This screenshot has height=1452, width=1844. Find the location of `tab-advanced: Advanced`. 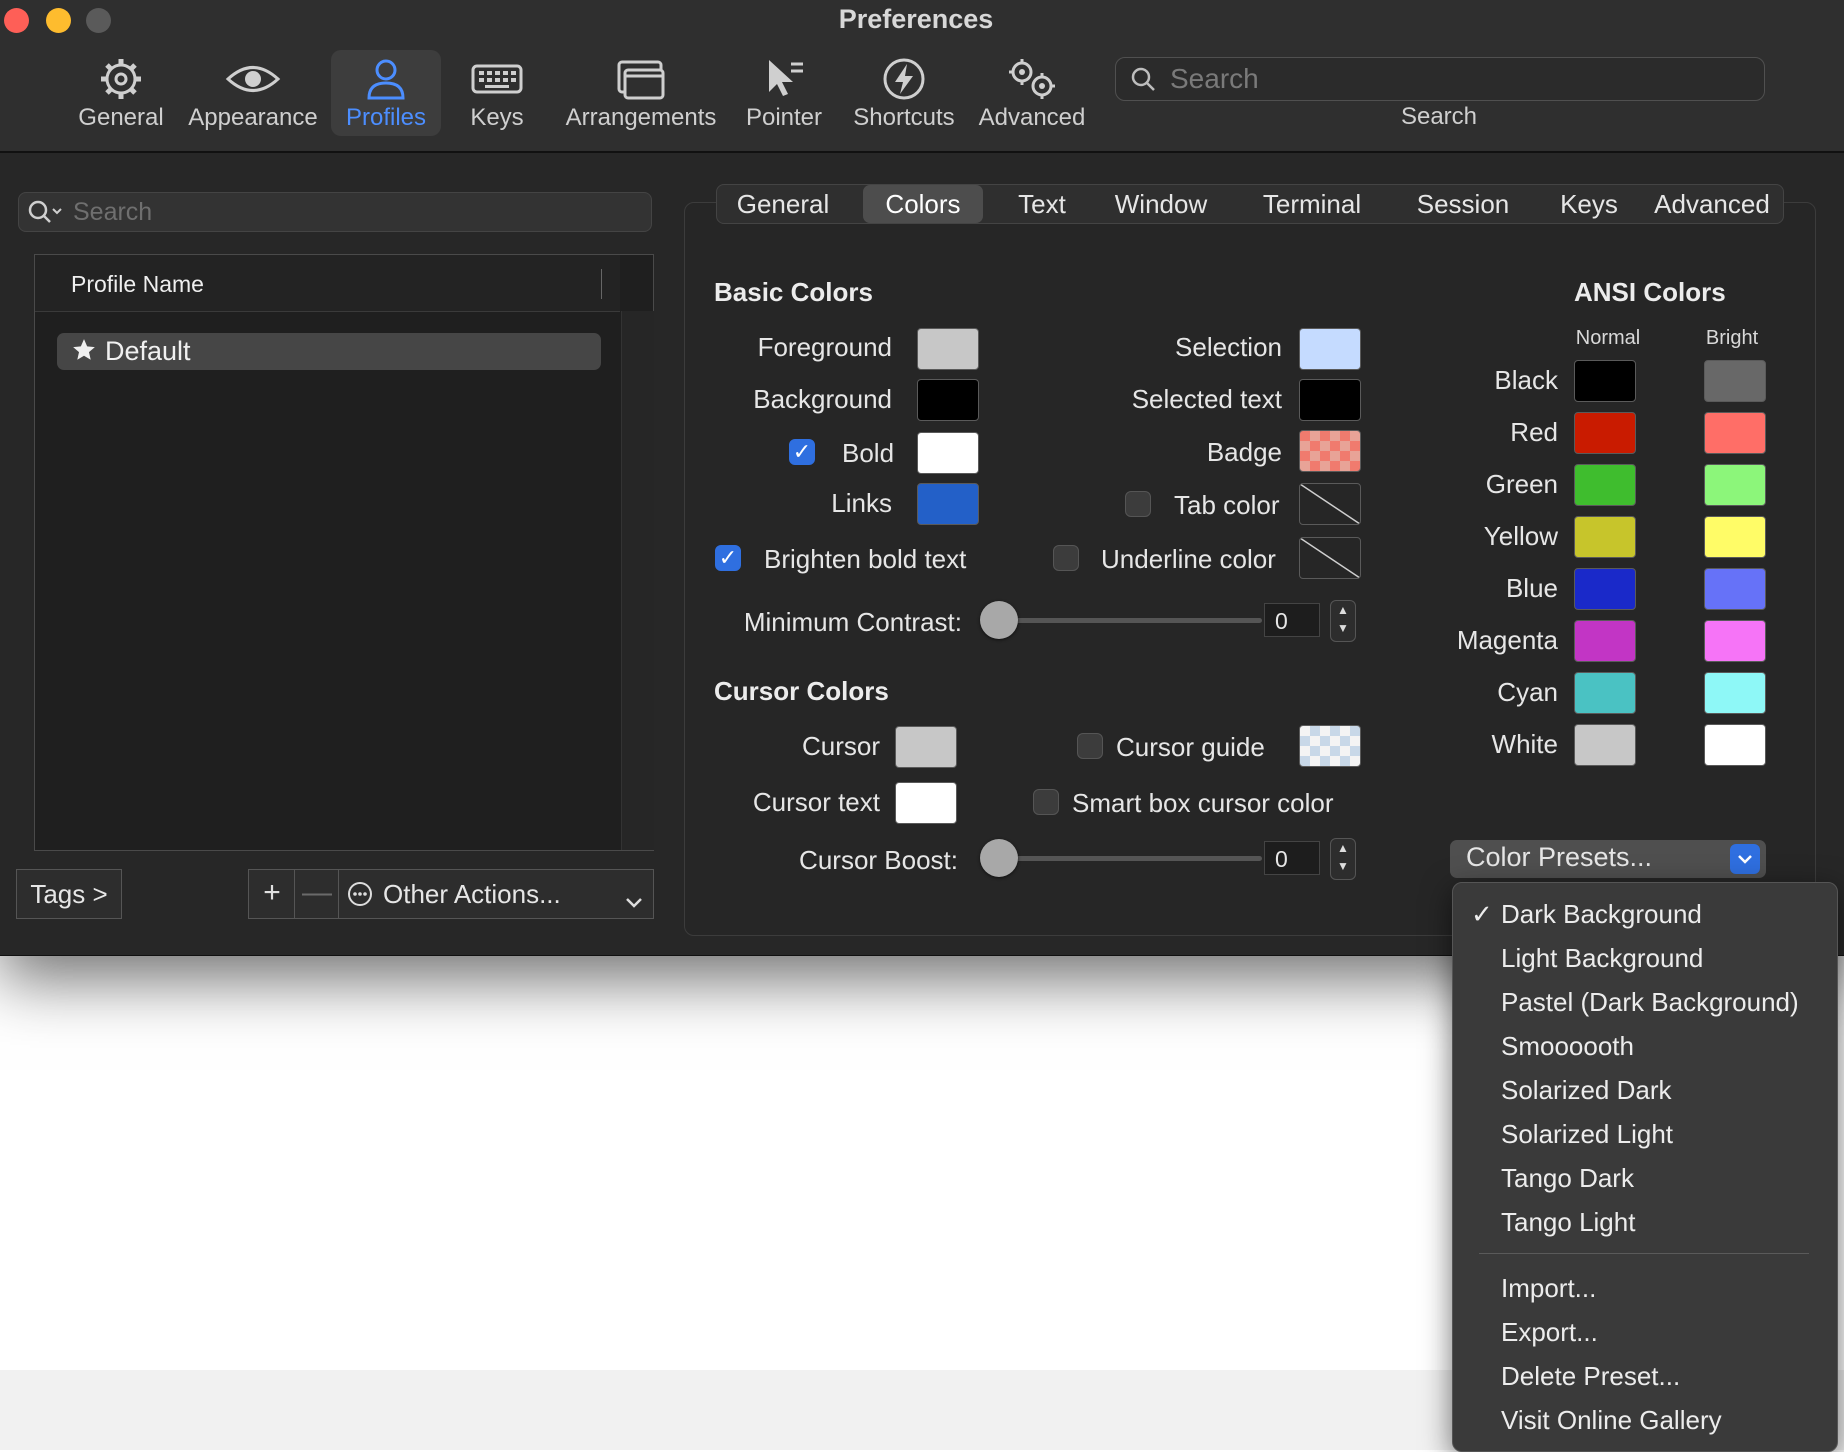

tab-advanced: Advanced is located at coordinates (1712, 204).